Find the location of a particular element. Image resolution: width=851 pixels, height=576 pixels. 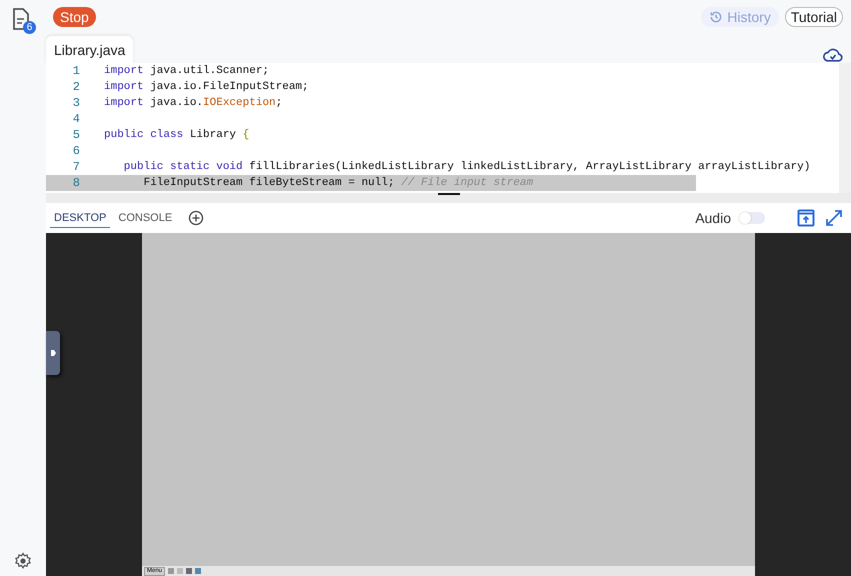

line-number: 3 is located at coordinates (76, 103).